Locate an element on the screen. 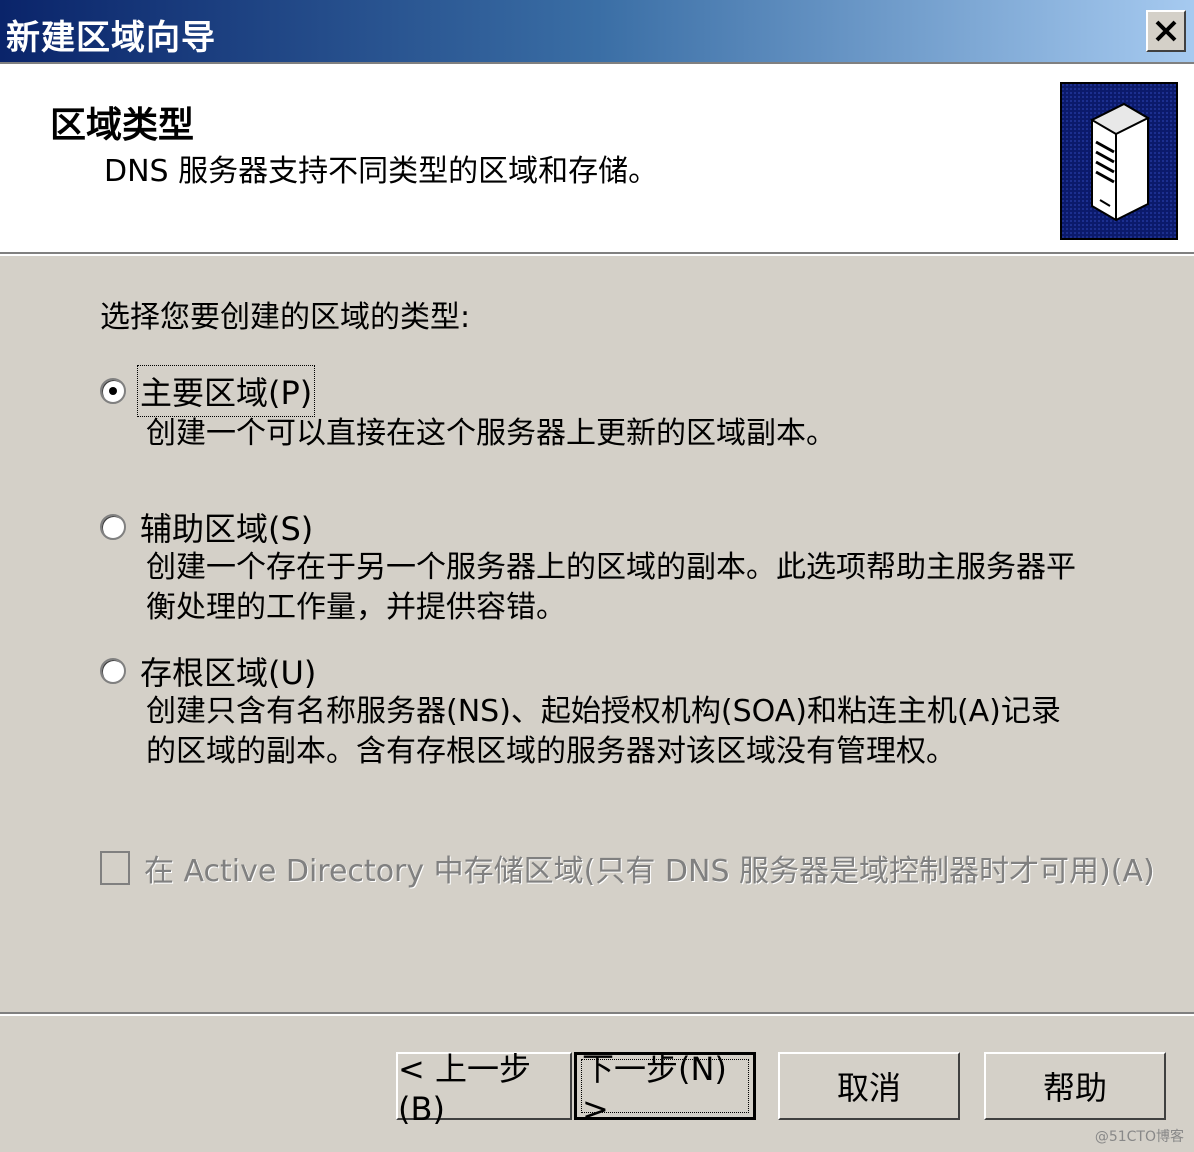  help-button: 帮助 is located at coordinates (1075, 1086).